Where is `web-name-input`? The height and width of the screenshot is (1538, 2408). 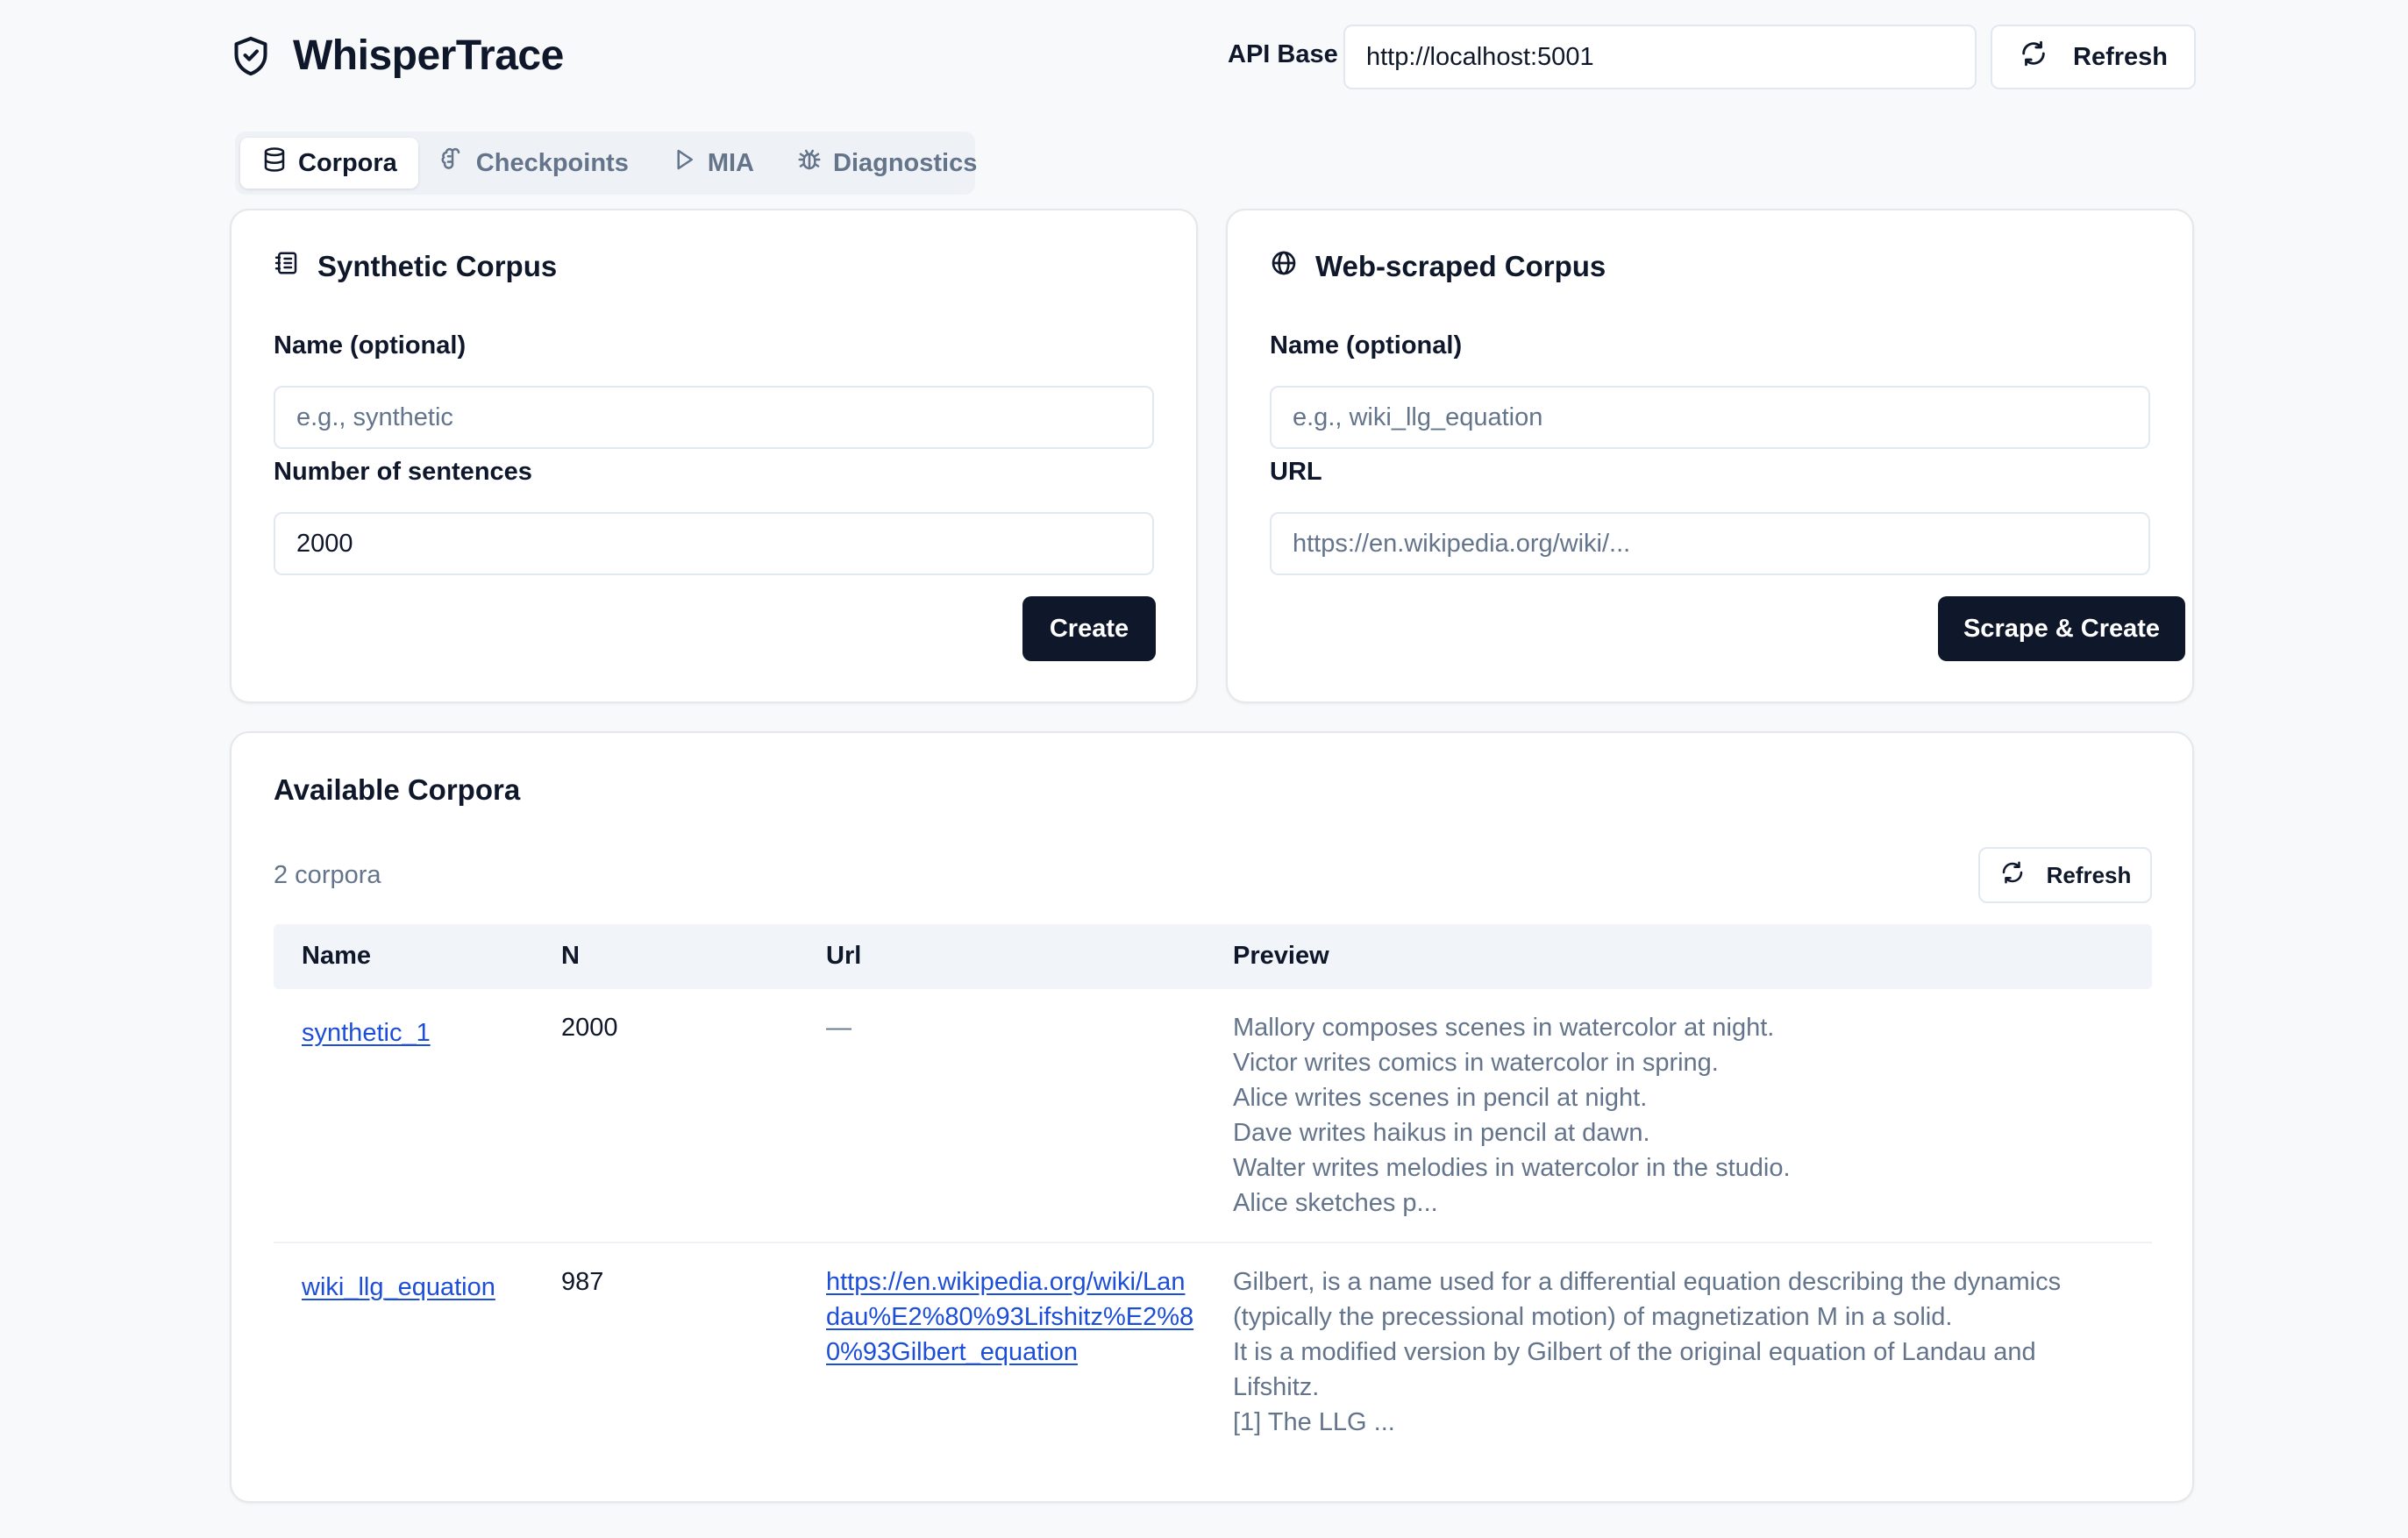
web-name-input is located at coordinates (1710, 417).